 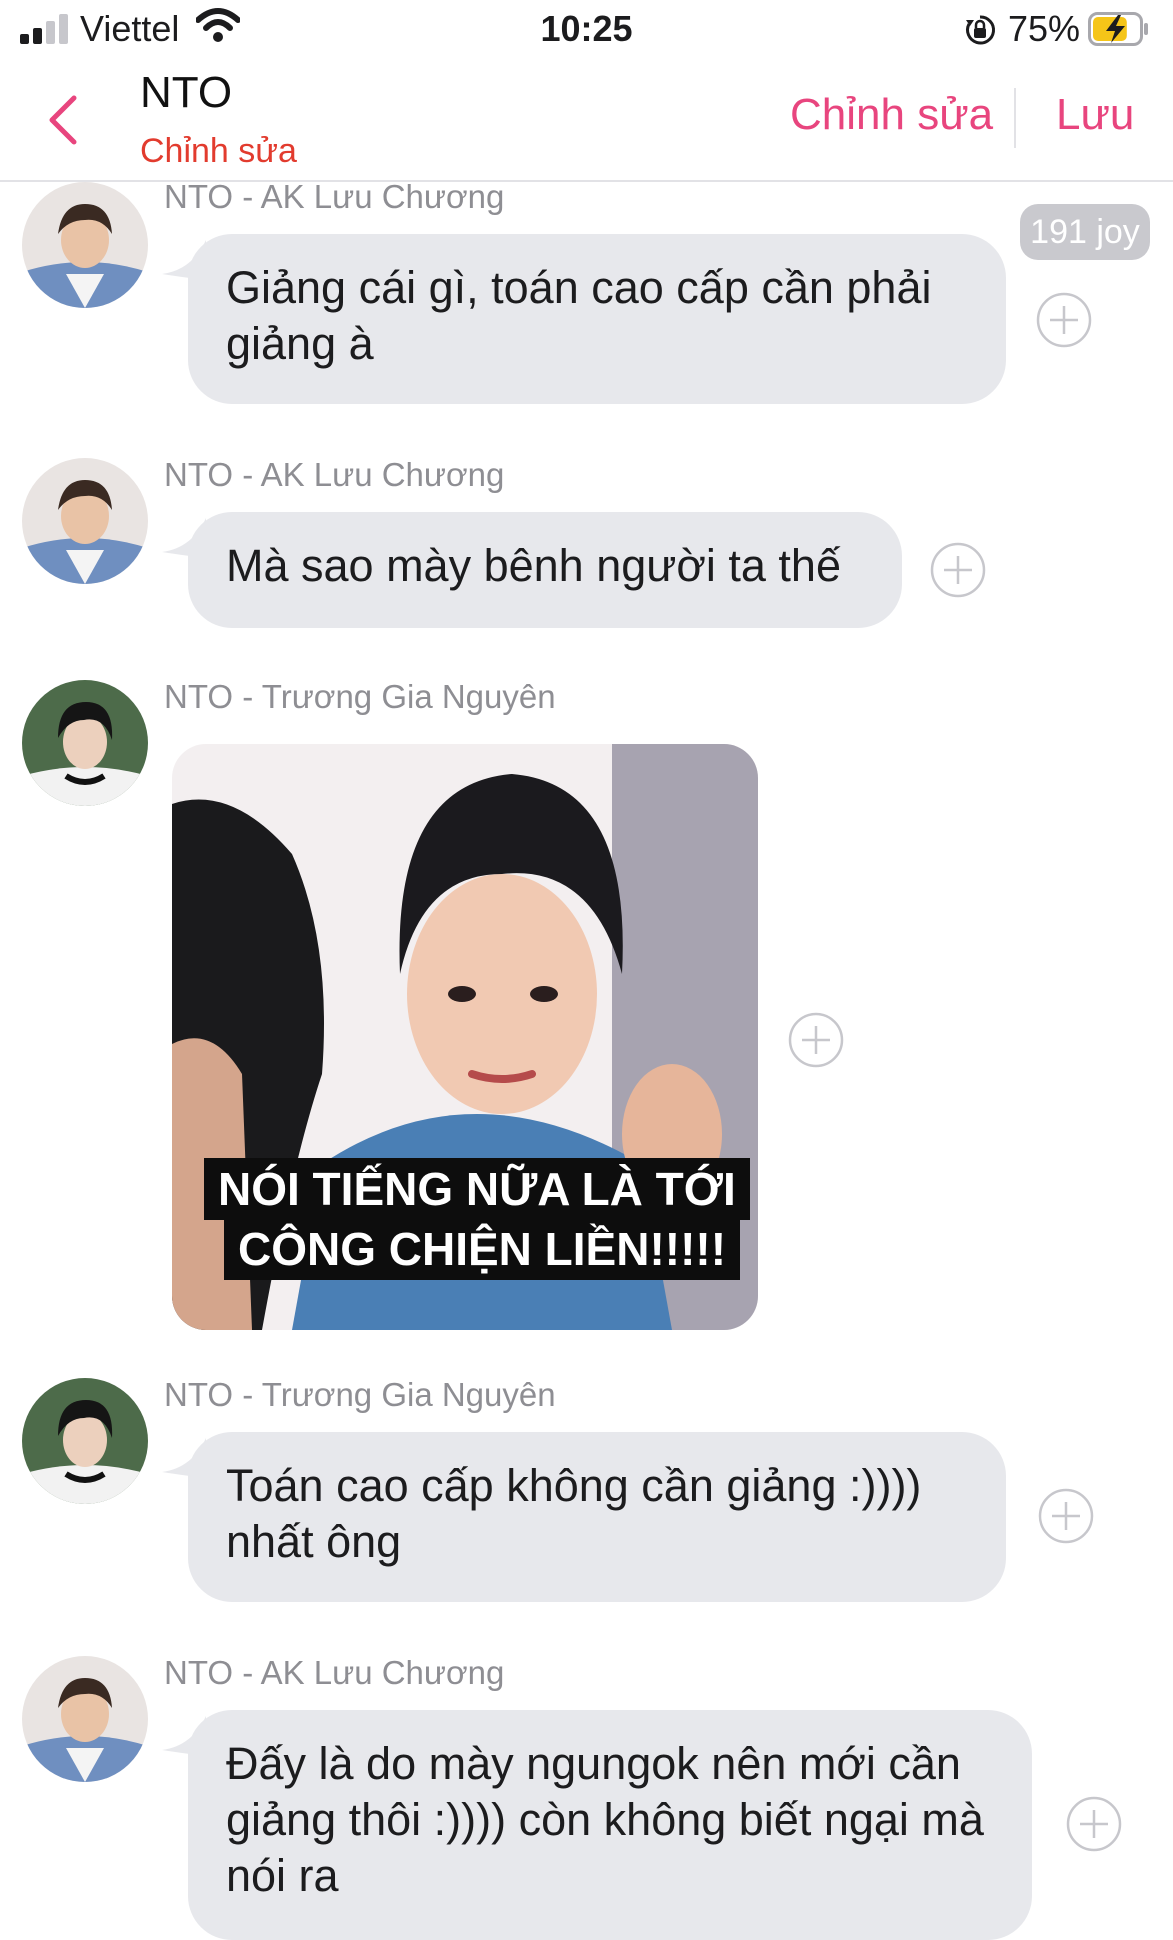 I want to click on reaction-badge: 191 joy, so click(x=1085, y=232).